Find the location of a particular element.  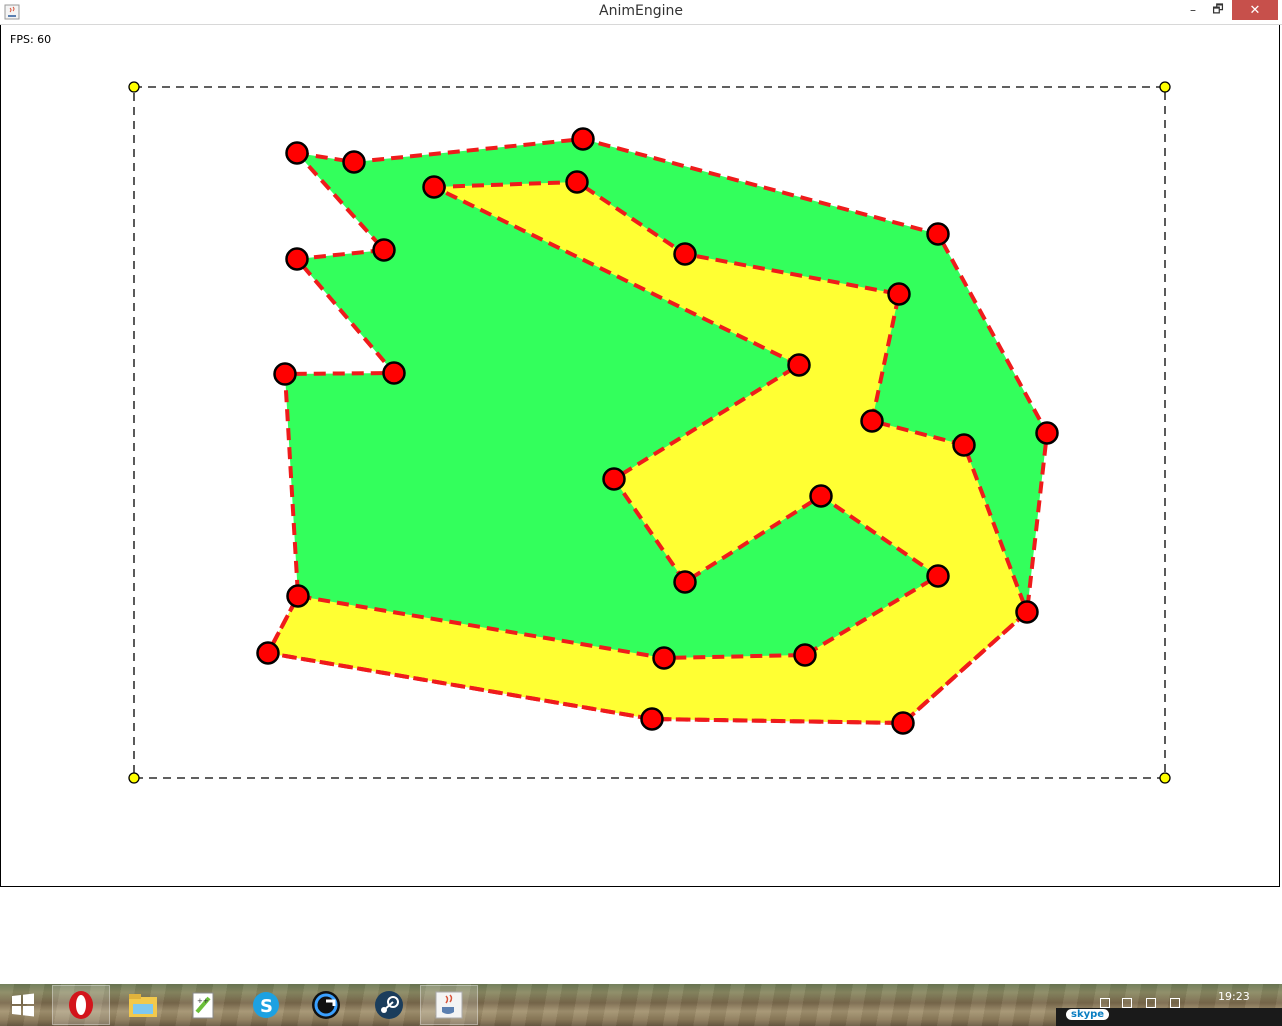

network-tray-icon is located at coordinates (1151, 1003).